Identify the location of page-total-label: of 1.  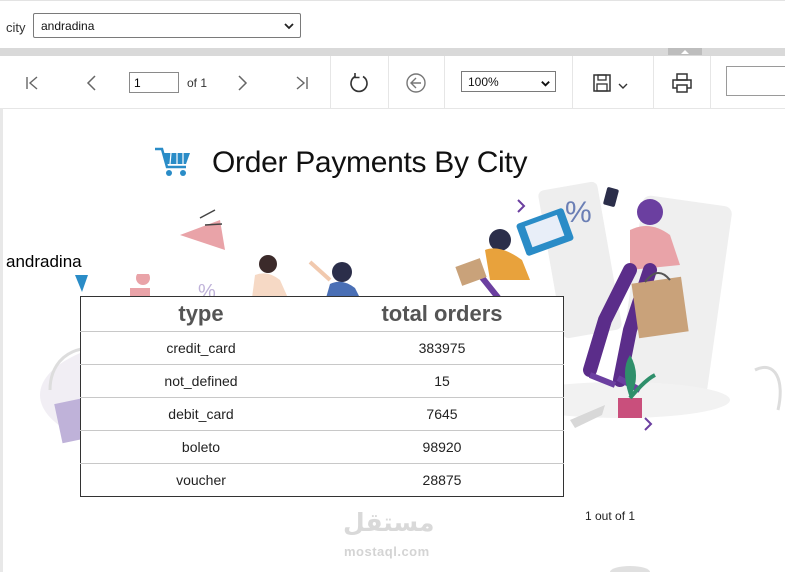
(197, 83).